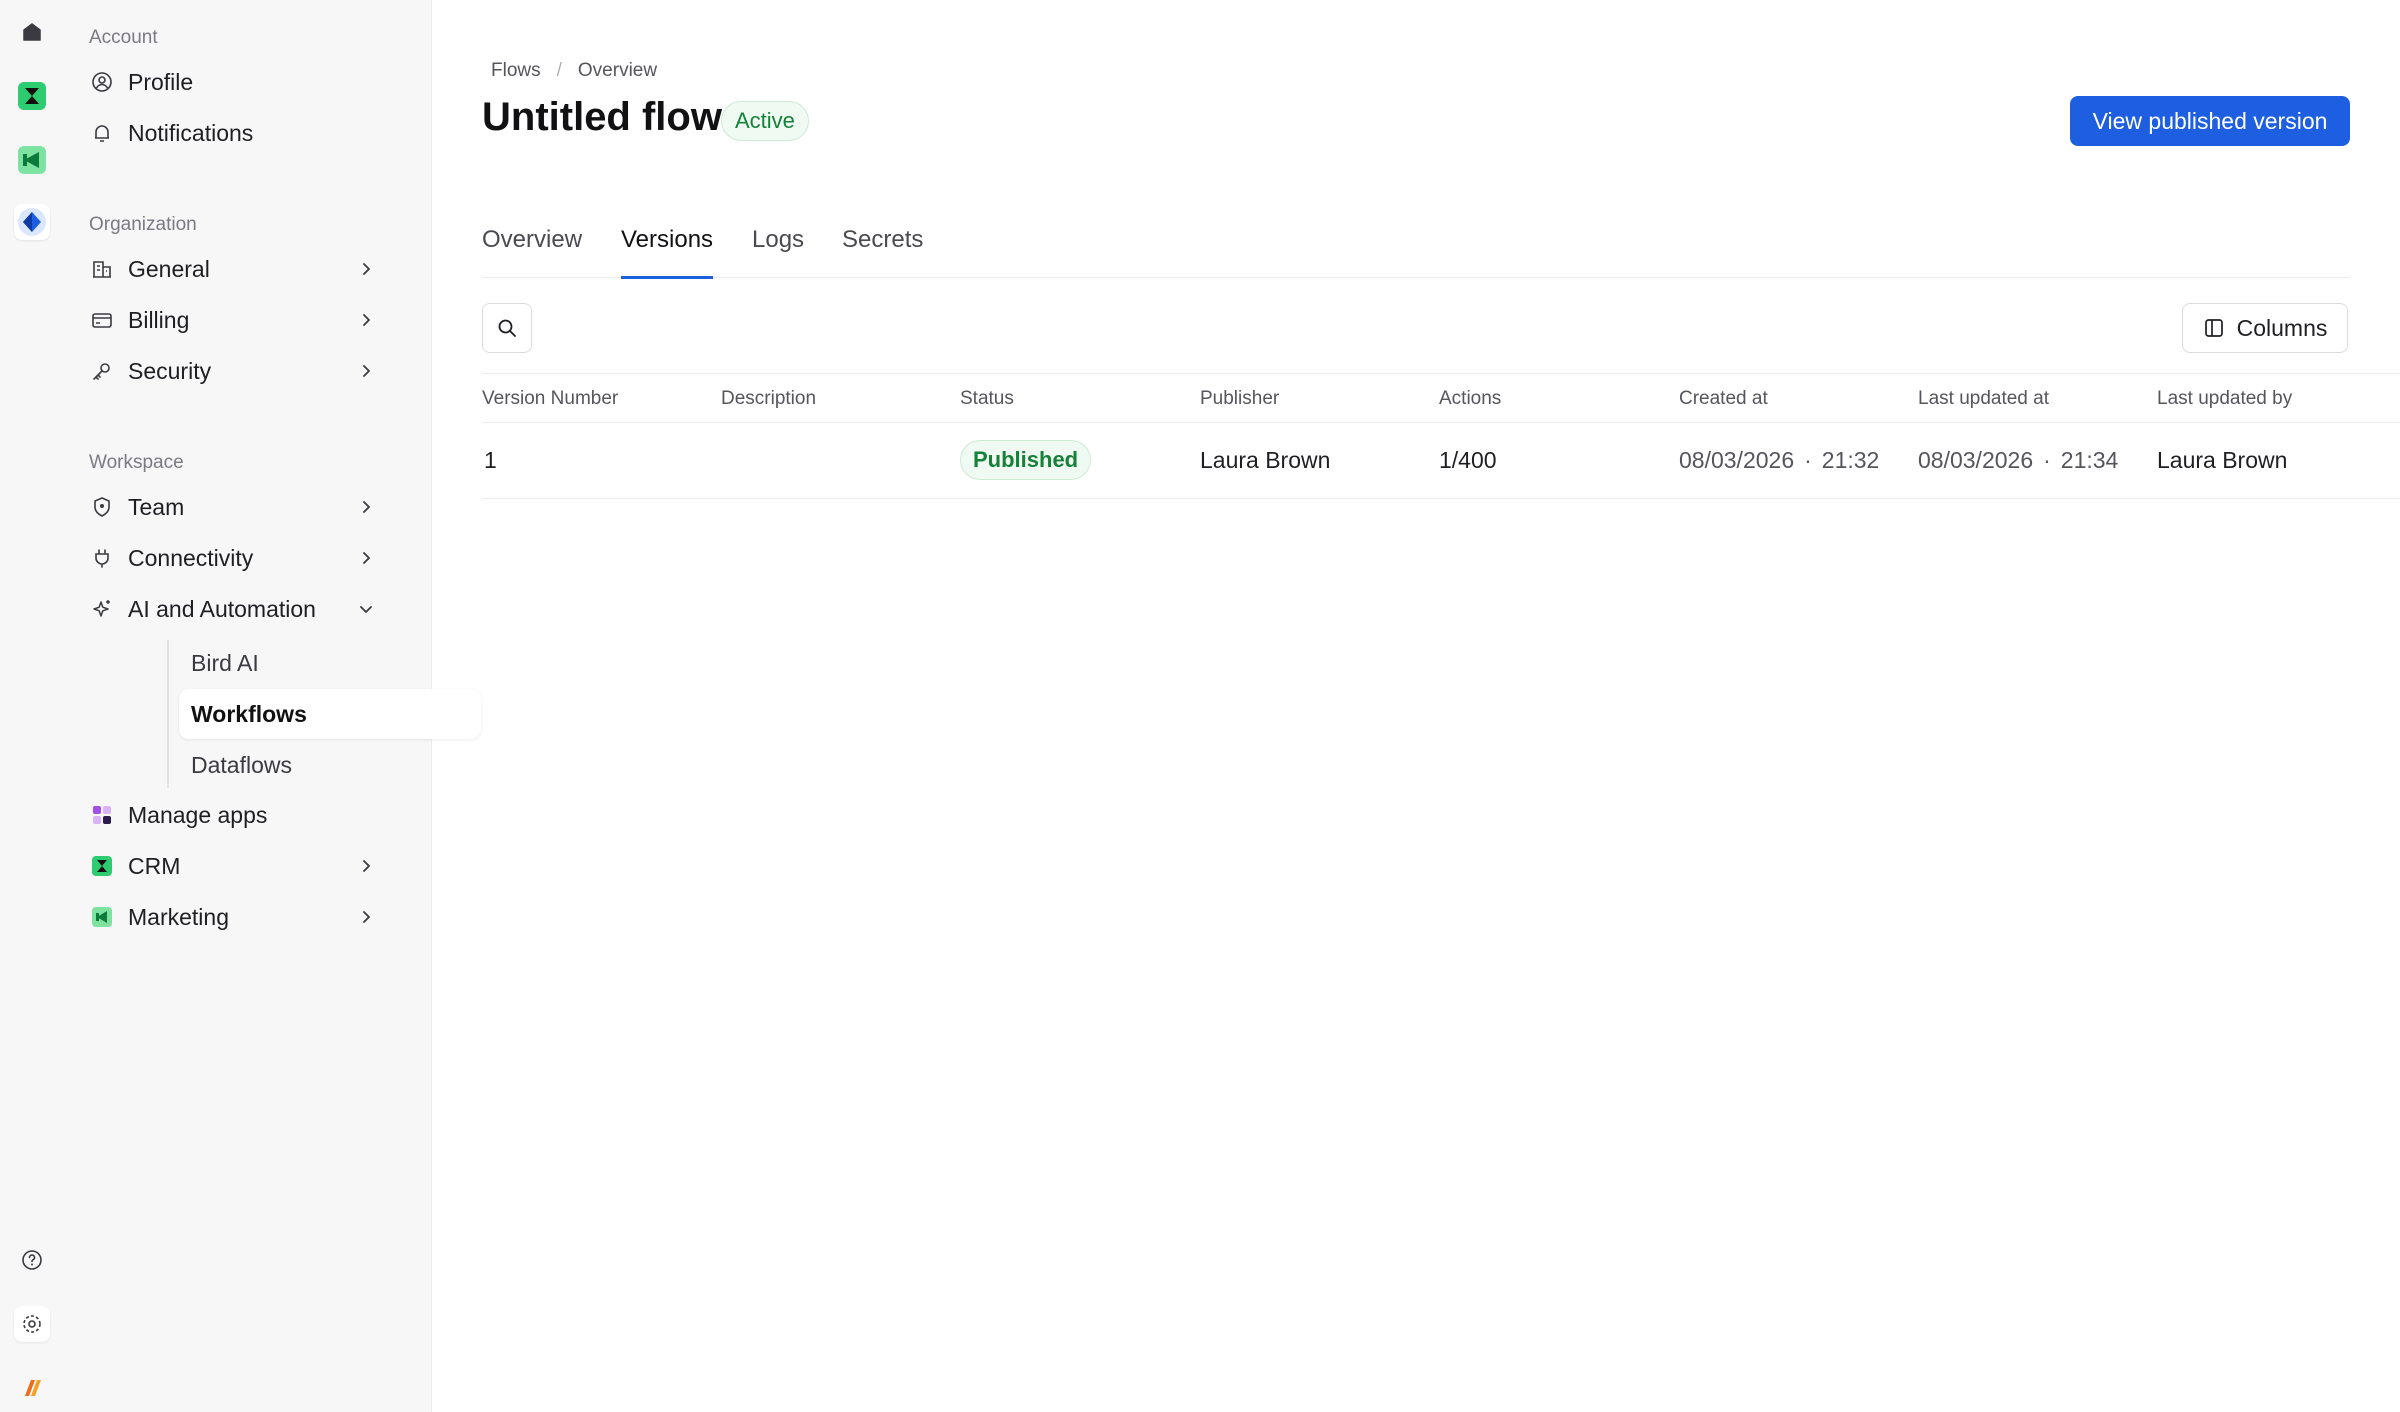  Describe the element at coordinates (1737, 460) in the screenshot. I see `created-date: 08/03/2026` at that location.